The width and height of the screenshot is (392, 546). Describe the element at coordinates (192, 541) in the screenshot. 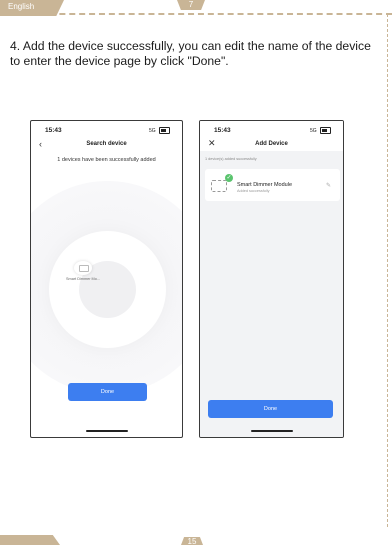

I see `page-number-bottom: 15` at that location.